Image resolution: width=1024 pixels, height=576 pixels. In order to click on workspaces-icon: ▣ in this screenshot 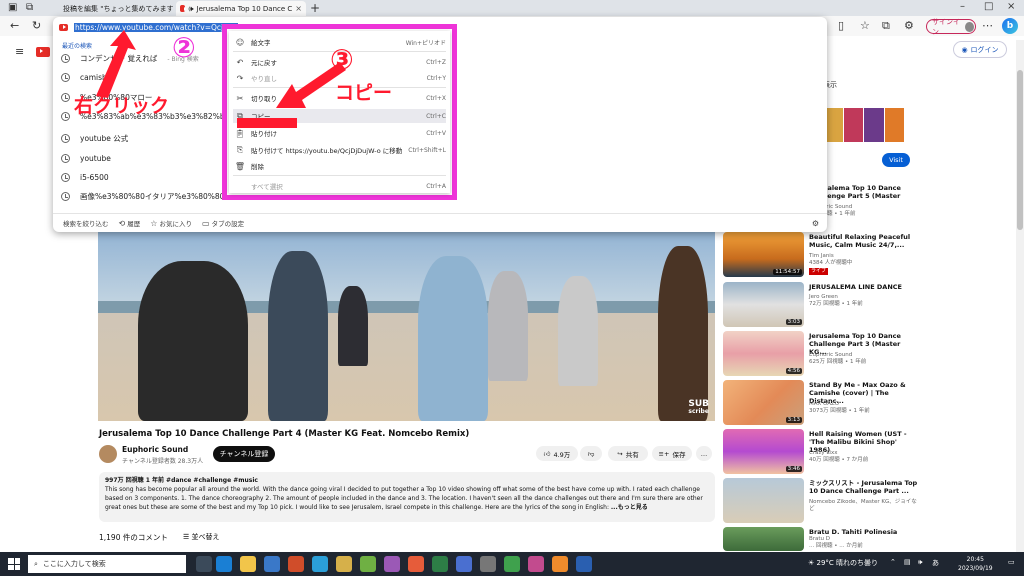, I will do `click(12, 8)`.